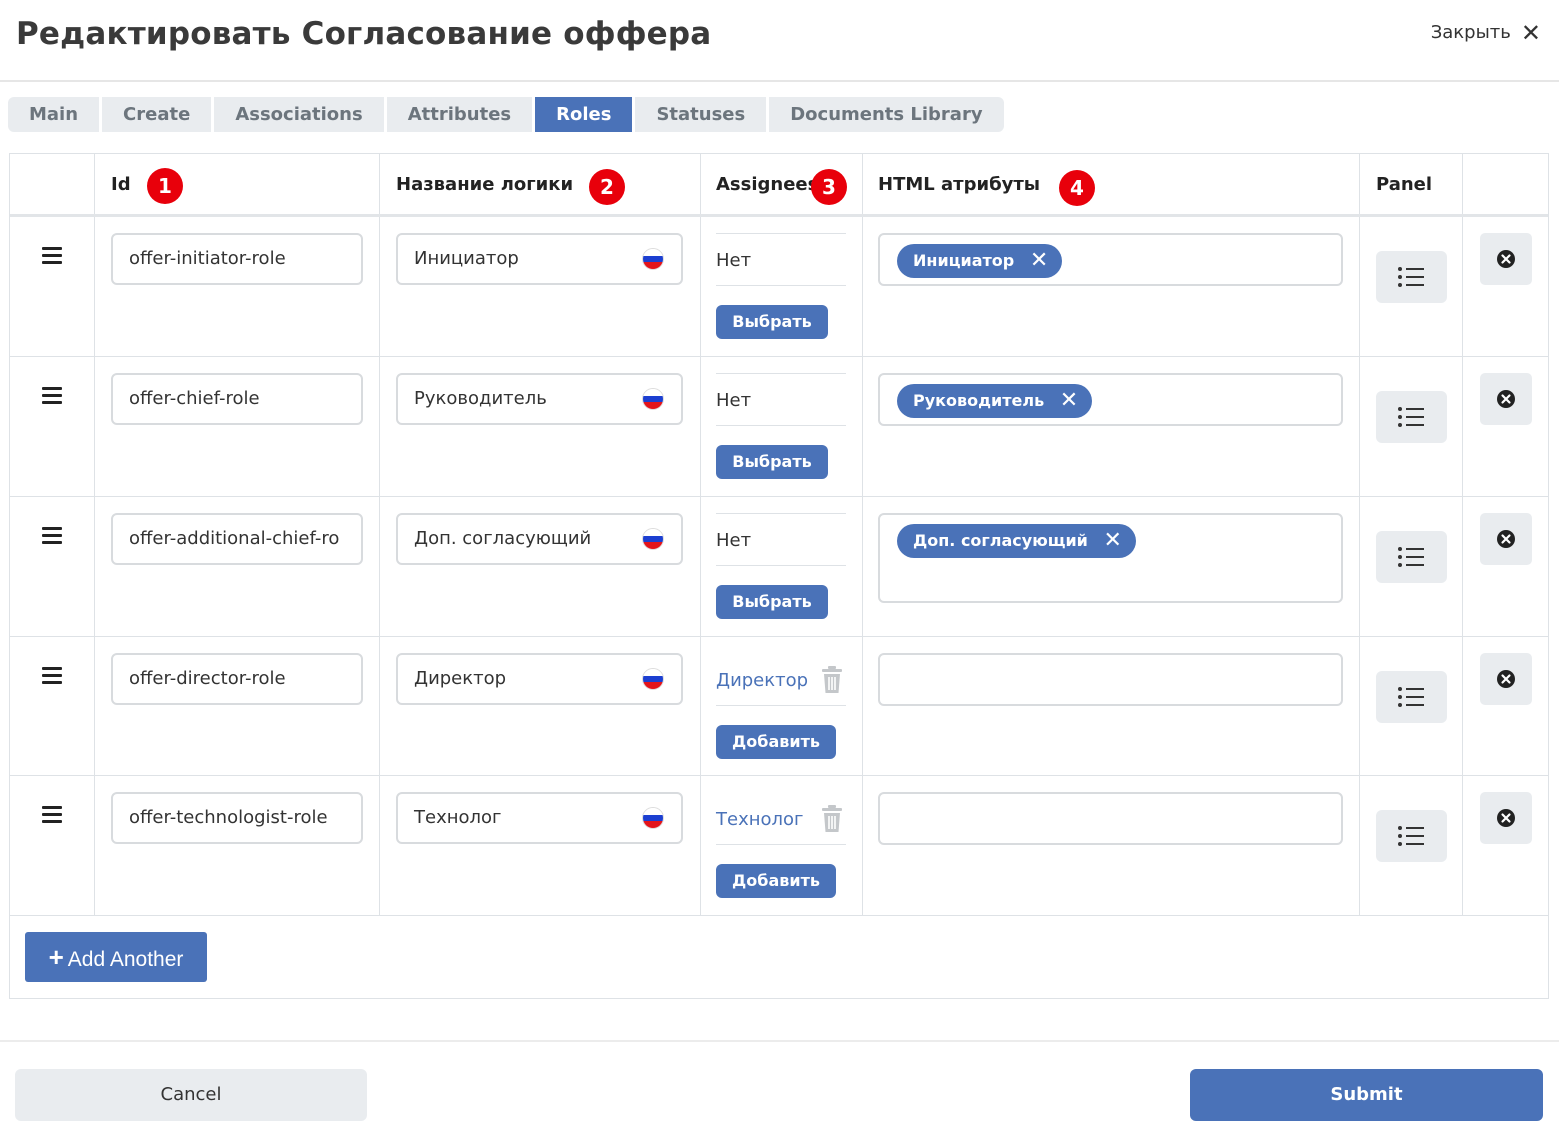 The height and width of the screenshot is (1146, 1559). I want to click on assignee-link: Директор, so click(762, 680).